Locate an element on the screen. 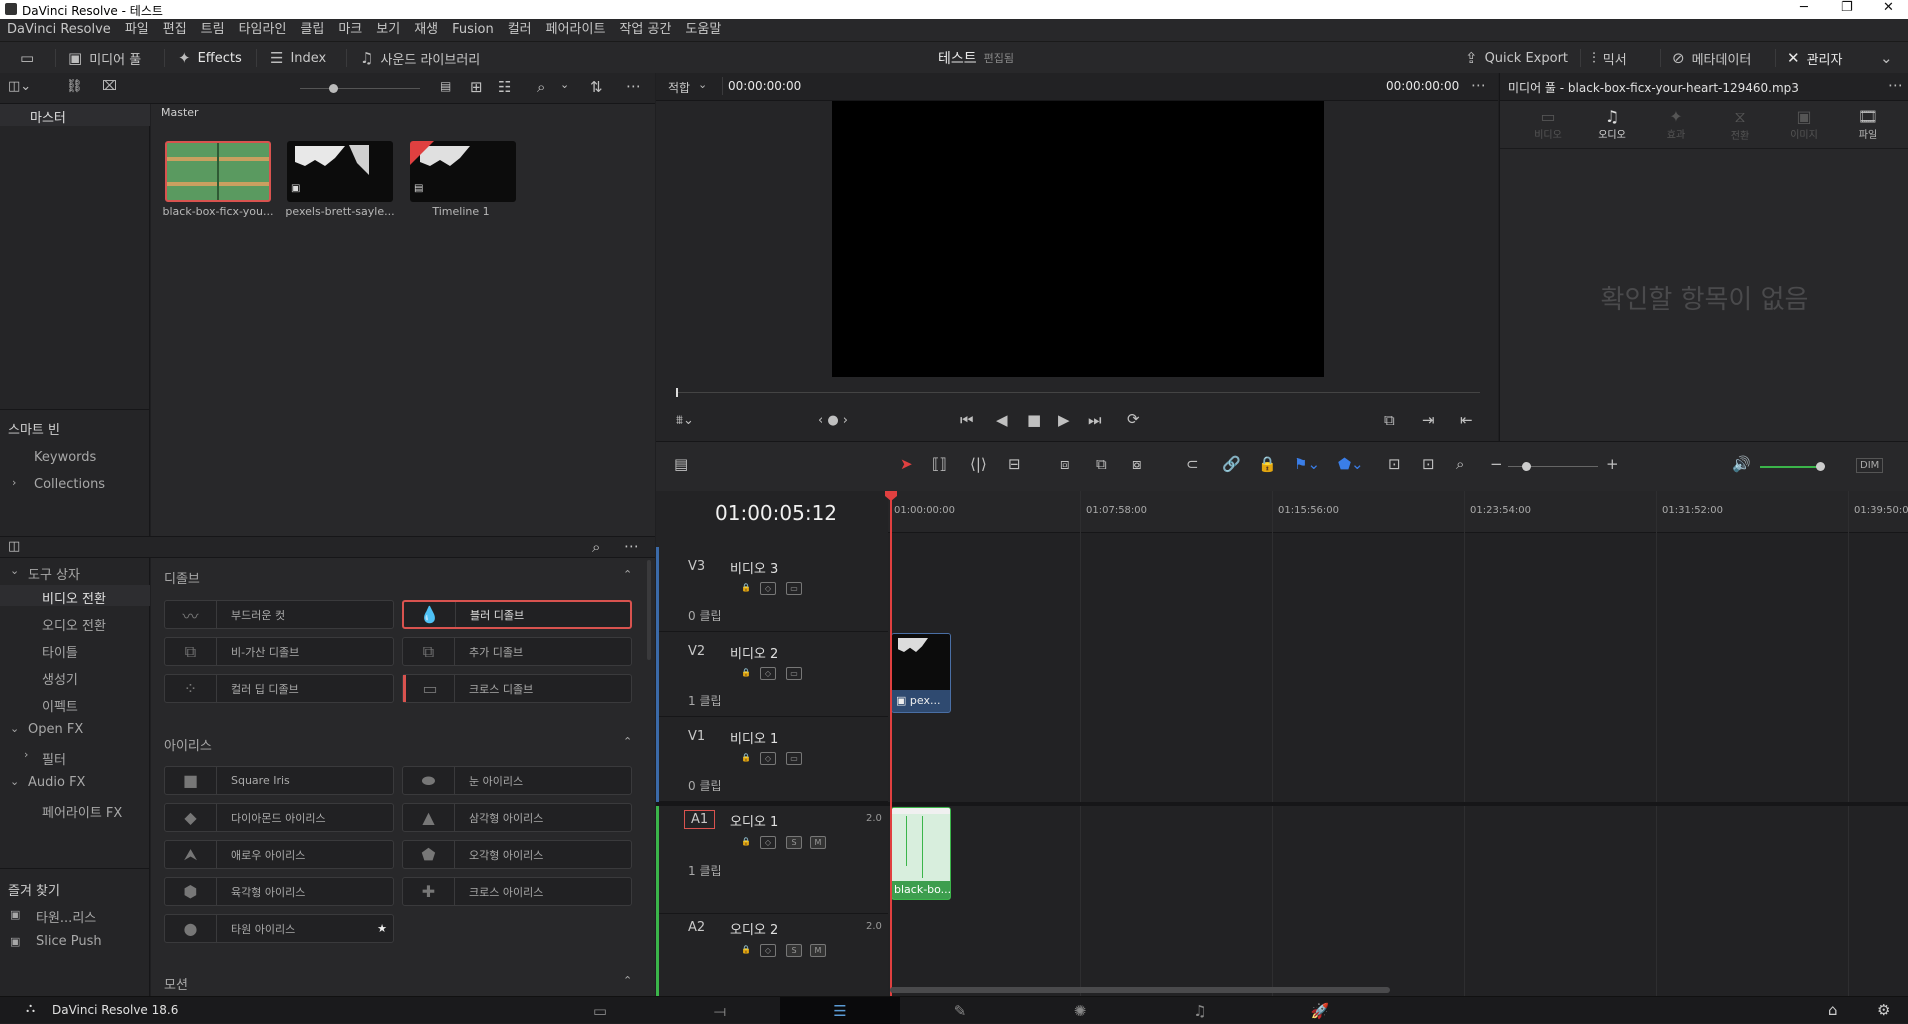  tree-fairlight-fx: 페어라이트 FX is located at coordinates (82, 811).